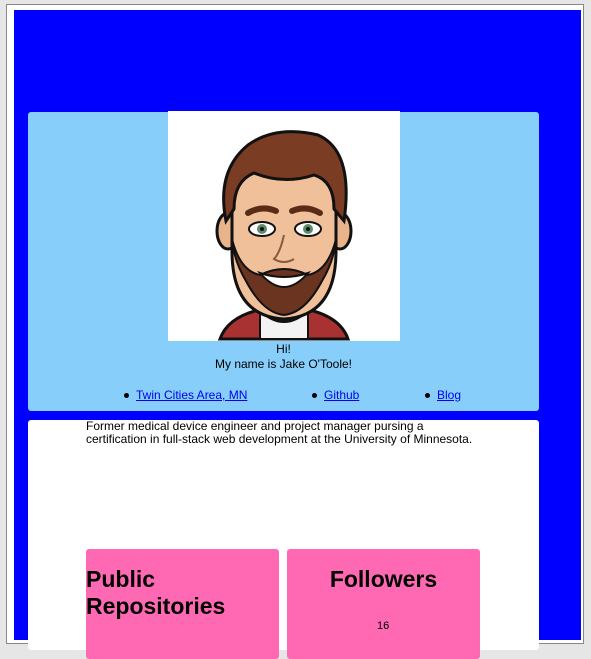  I want to click on followers-card: Followers 16, so click(383, 604).